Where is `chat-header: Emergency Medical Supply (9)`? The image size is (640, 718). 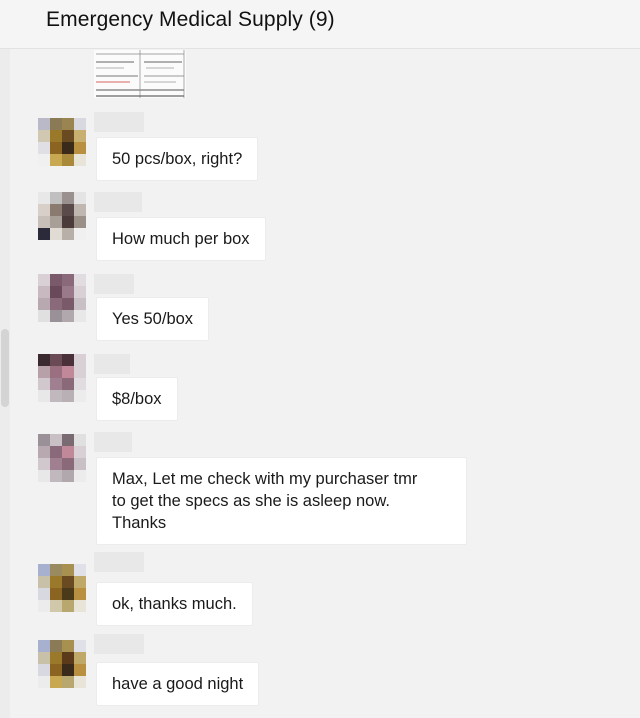
chat-header: Emergency Medical Supply (9) is located at coordinates (320, 24).